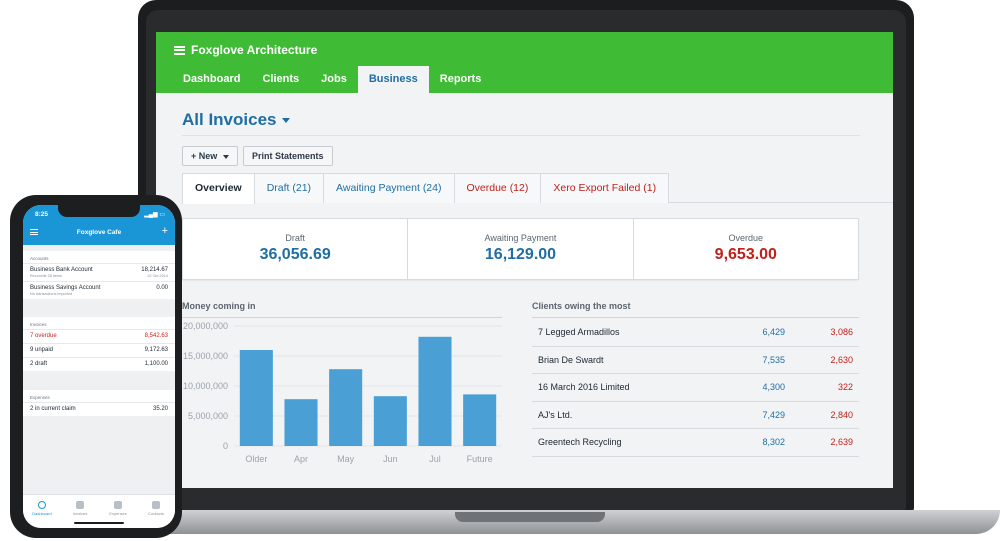 Image resolution: width=1000 pixels, height=541 pixels. Describe the element at coordinates (211, 79) in the screenshot. I see `nav-dashboard: Dashboard` at that location.